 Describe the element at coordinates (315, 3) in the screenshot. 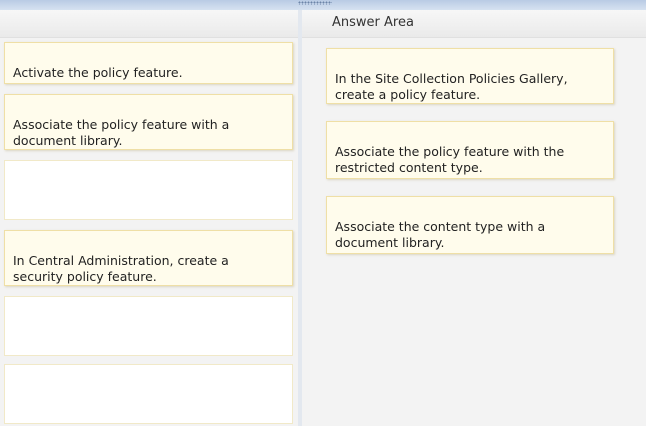

I see `resize-grip-icon` at that location.